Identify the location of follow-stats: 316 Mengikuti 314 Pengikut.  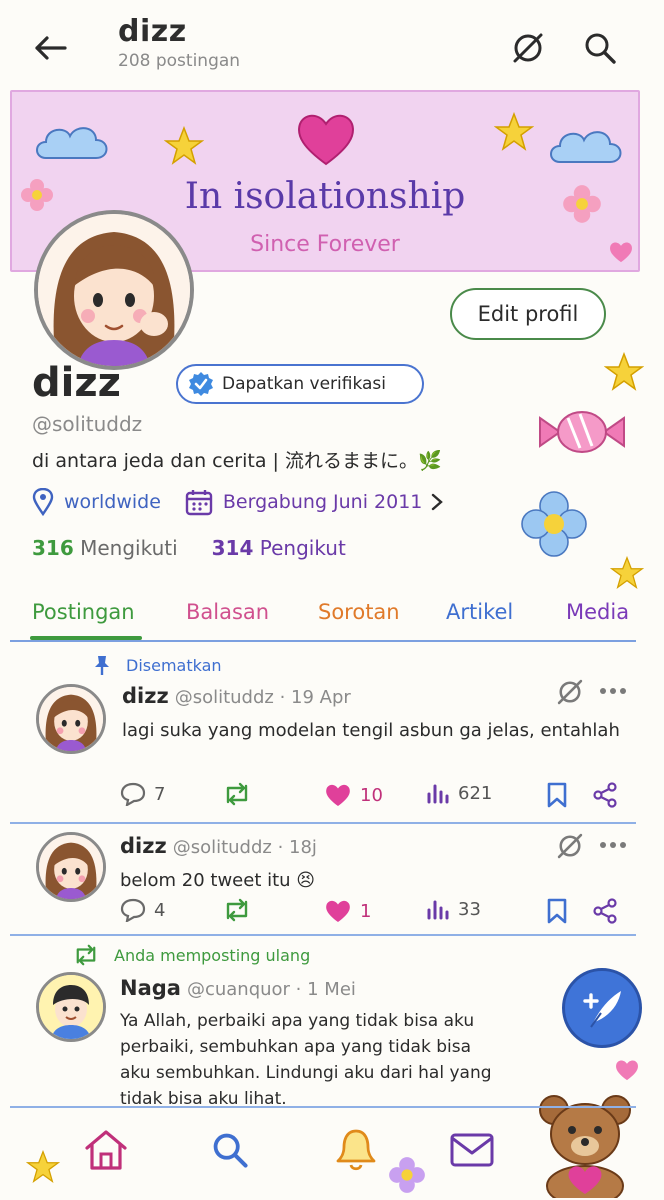
(189, 548).